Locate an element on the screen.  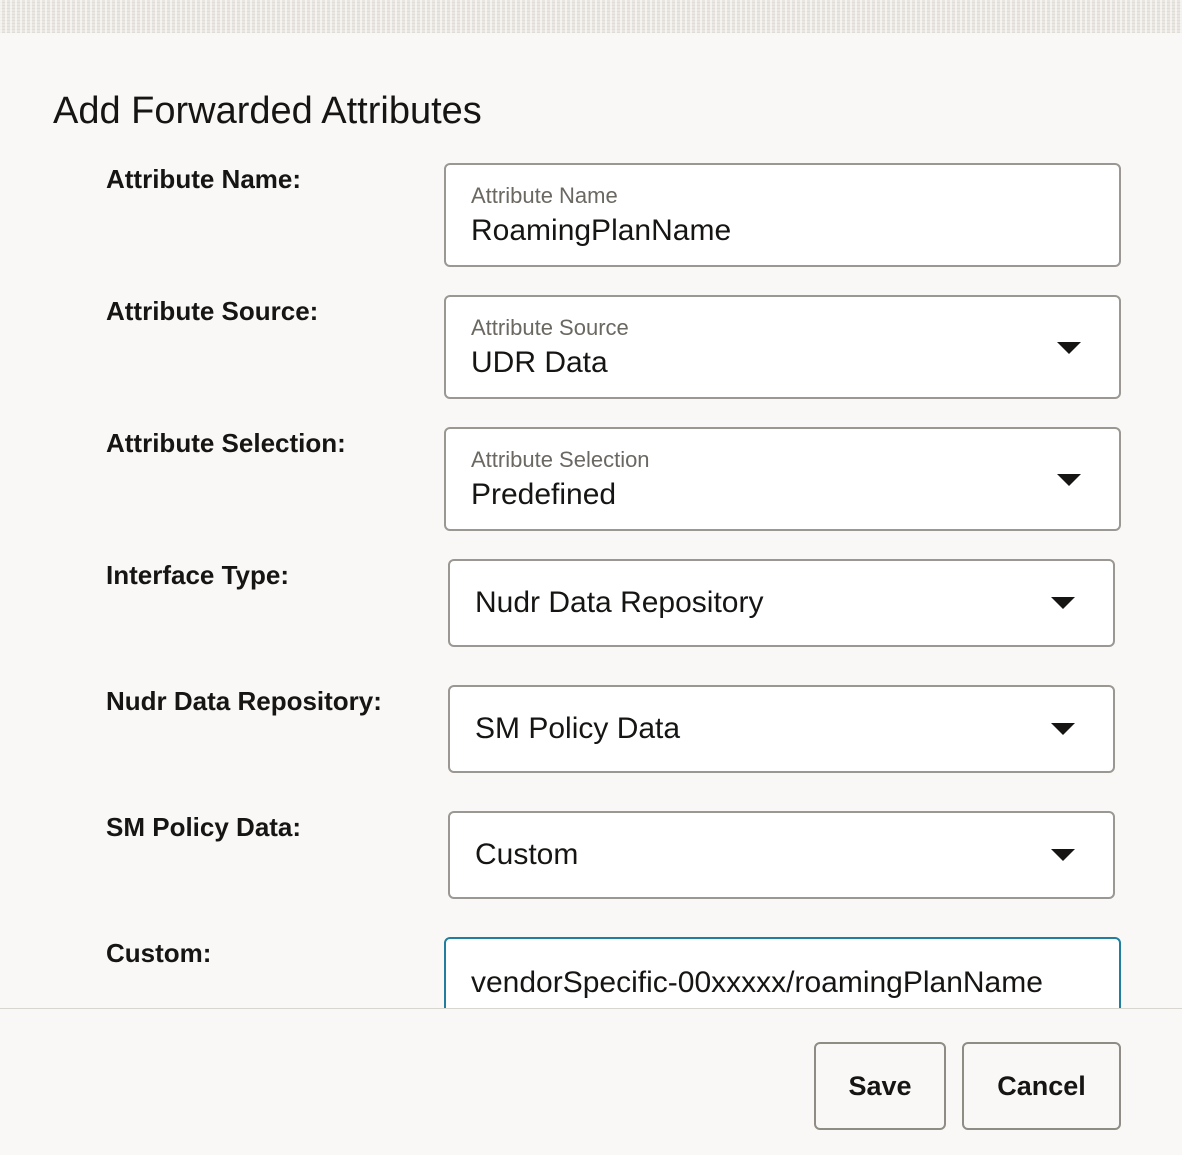
background-texture is located at coordinates (591, 16).